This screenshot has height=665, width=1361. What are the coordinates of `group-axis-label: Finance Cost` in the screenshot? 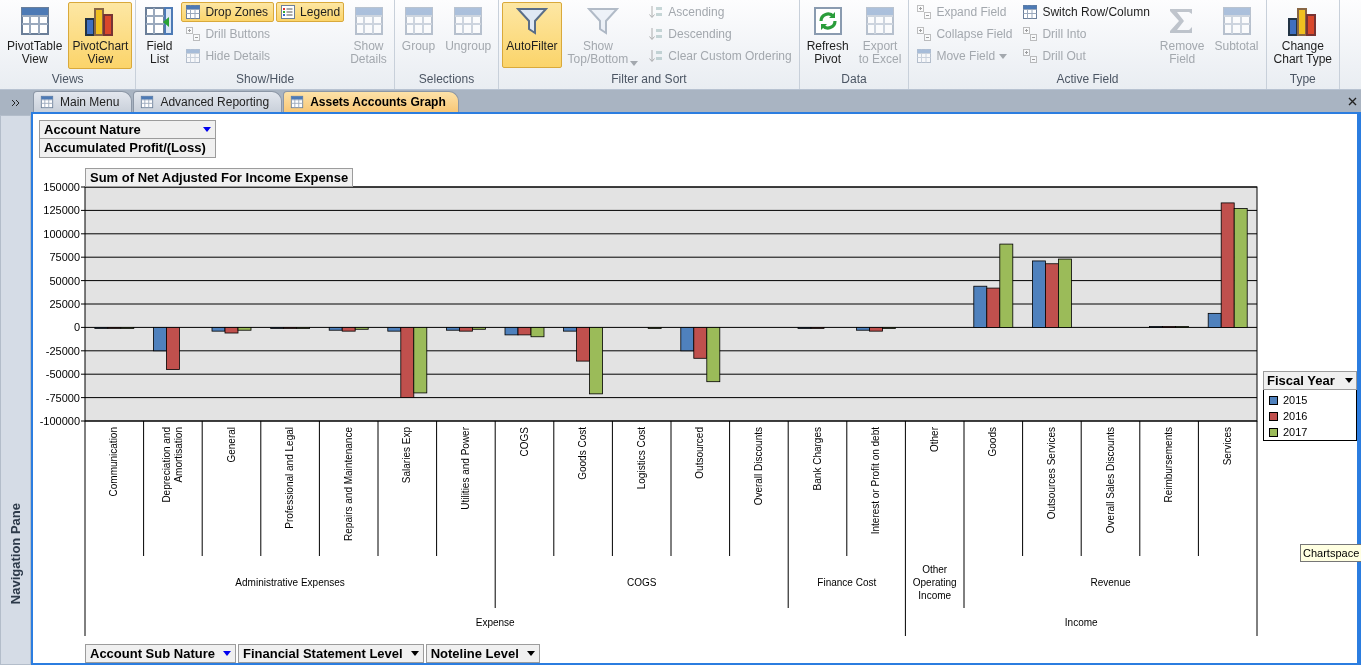 It's located at (847, 582).